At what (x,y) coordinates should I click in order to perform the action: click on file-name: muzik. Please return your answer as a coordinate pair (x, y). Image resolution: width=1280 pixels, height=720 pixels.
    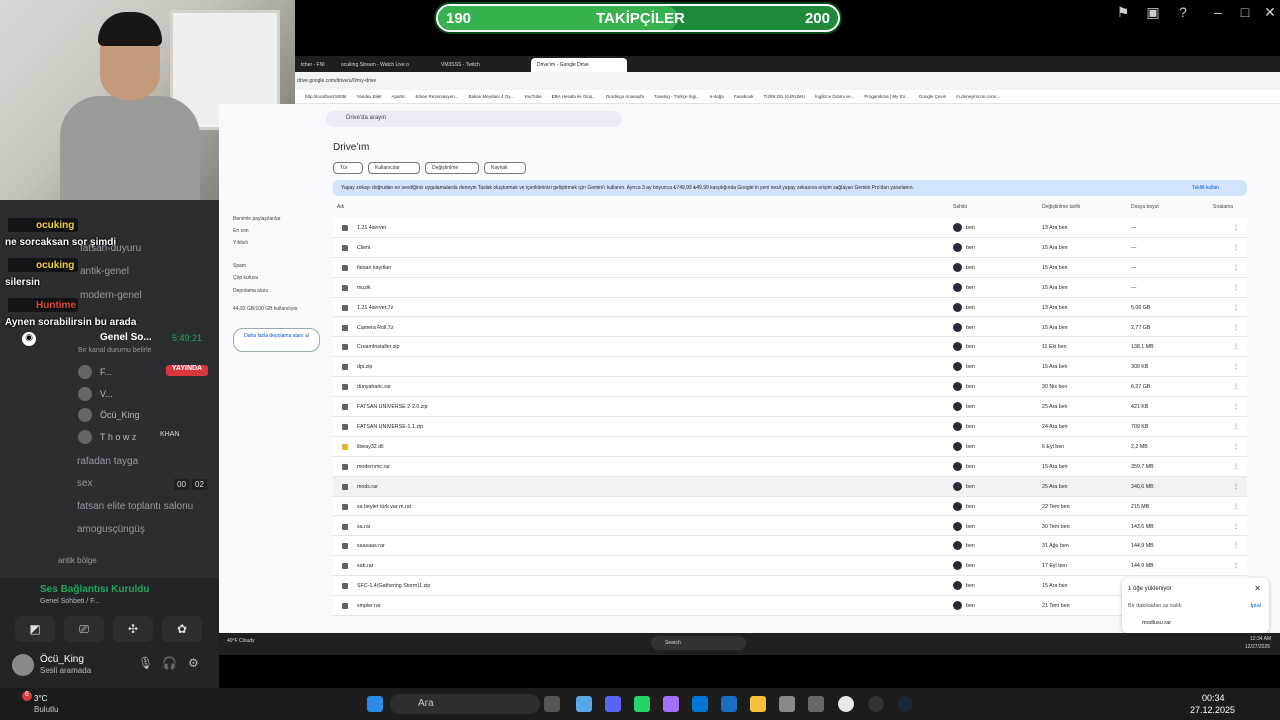
    Looking at the image, I should click on (364, 288).